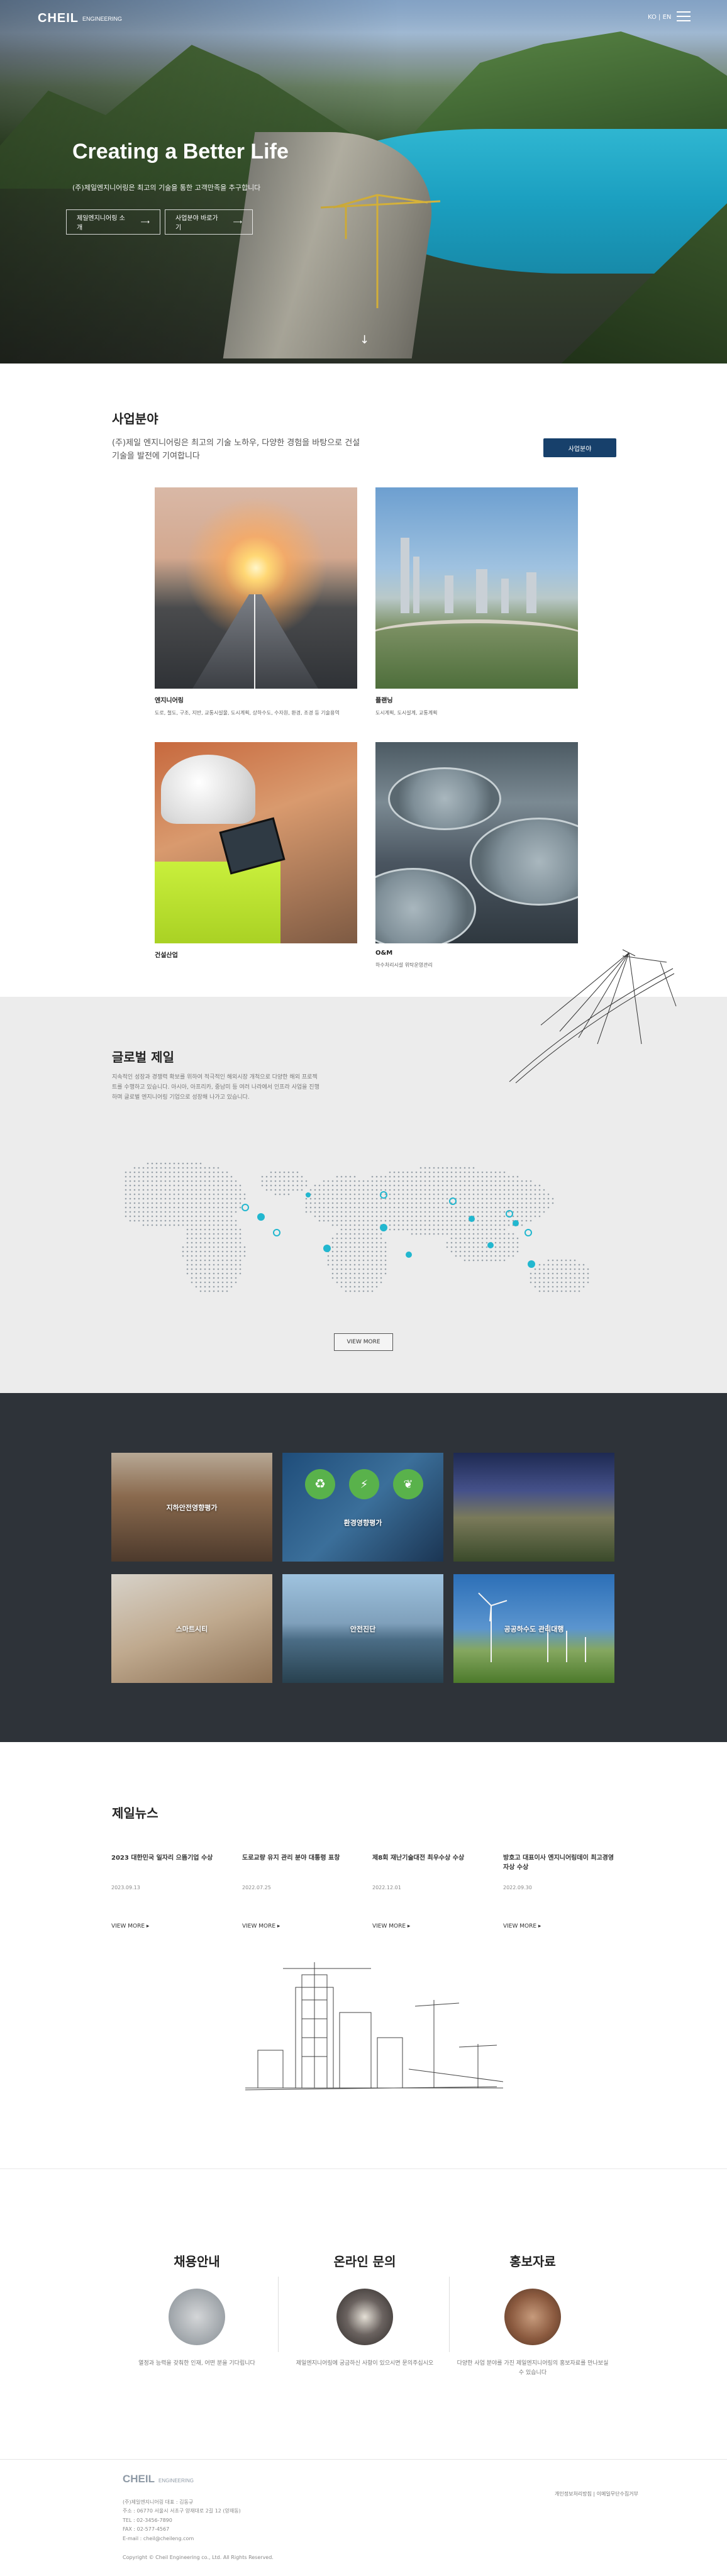 The image size is (727, 2576). What do you see at coordinates (534, 1507) in the screenshot?
I see `tile-smart-energy` at bounding box center [534, 1507].